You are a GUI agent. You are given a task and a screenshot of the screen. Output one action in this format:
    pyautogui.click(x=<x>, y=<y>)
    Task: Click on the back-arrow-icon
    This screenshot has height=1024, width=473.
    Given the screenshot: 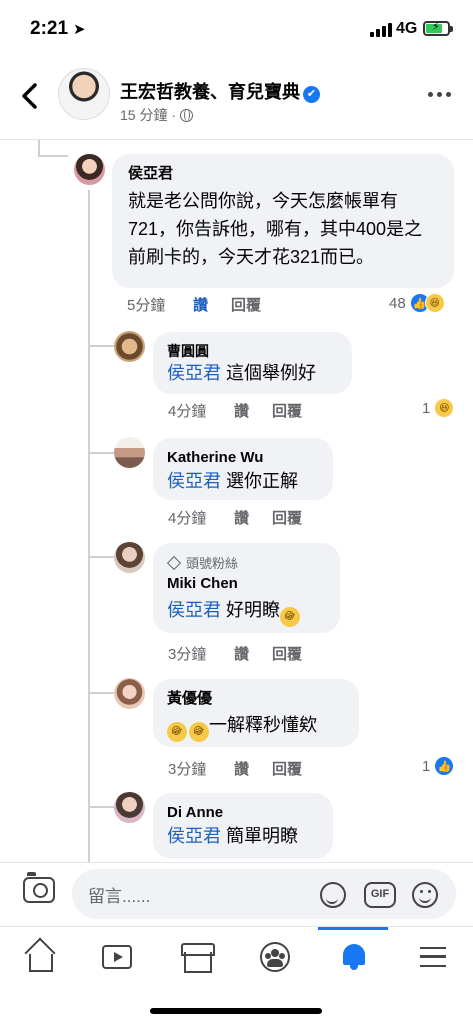 What is the action you would take?
    pyautogui.click(x=30, y=96)
    